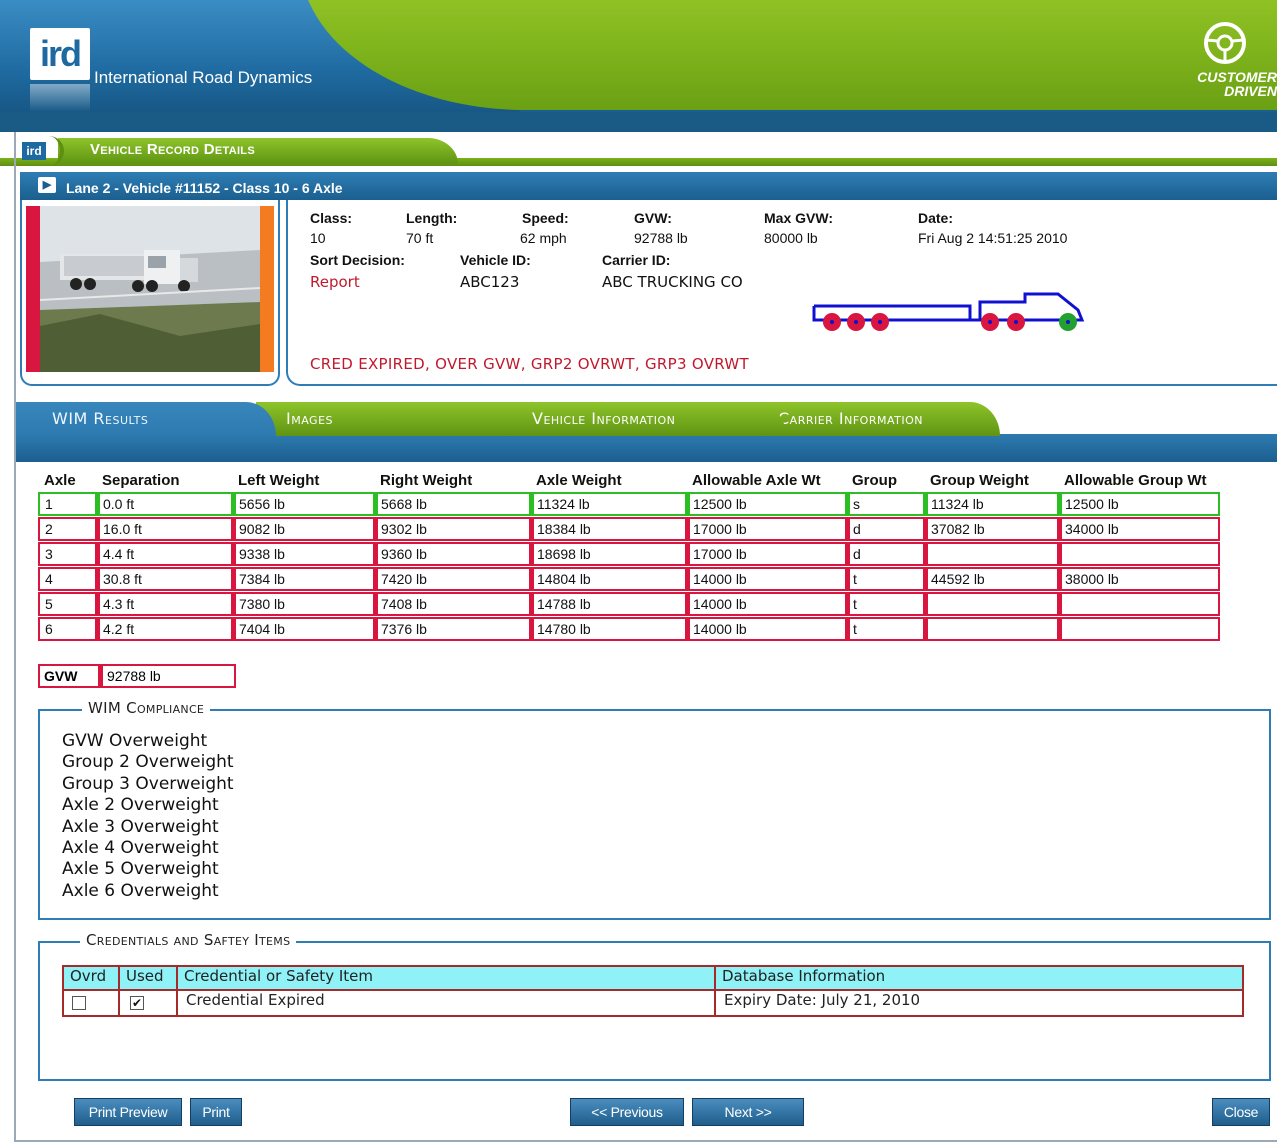  I want to click on axle-cell-axle-weight: 11324 lb, so click(607, 504).